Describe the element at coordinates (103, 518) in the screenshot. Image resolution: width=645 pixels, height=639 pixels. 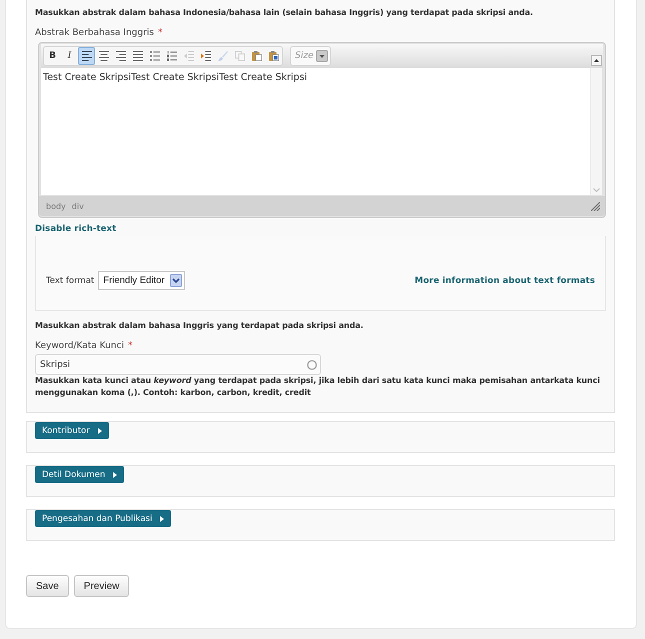
I see `section-toggle-button: Pengesahan dan Publikasi` at that location.